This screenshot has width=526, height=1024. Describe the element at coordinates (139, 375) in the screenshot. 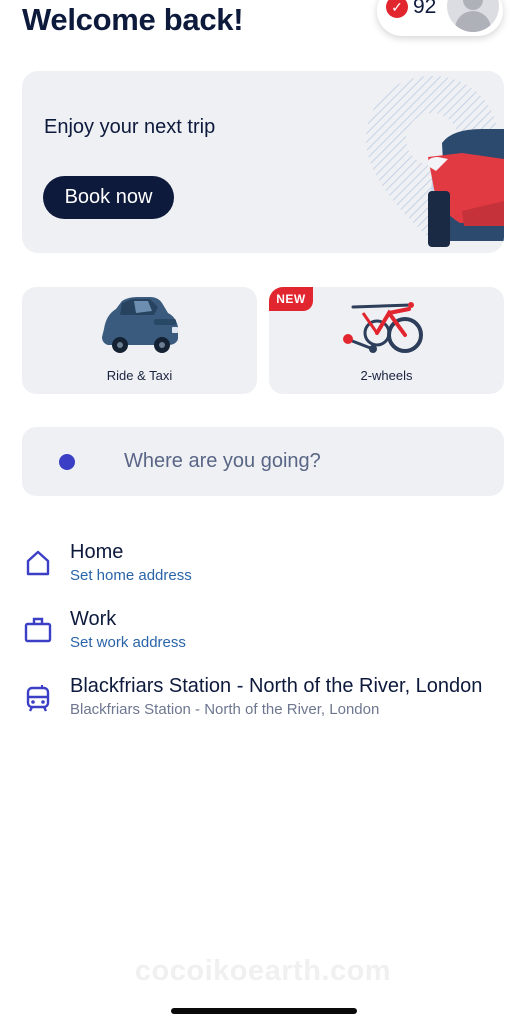

I see `mode-label-ride: Ride & Taxi` at that location.